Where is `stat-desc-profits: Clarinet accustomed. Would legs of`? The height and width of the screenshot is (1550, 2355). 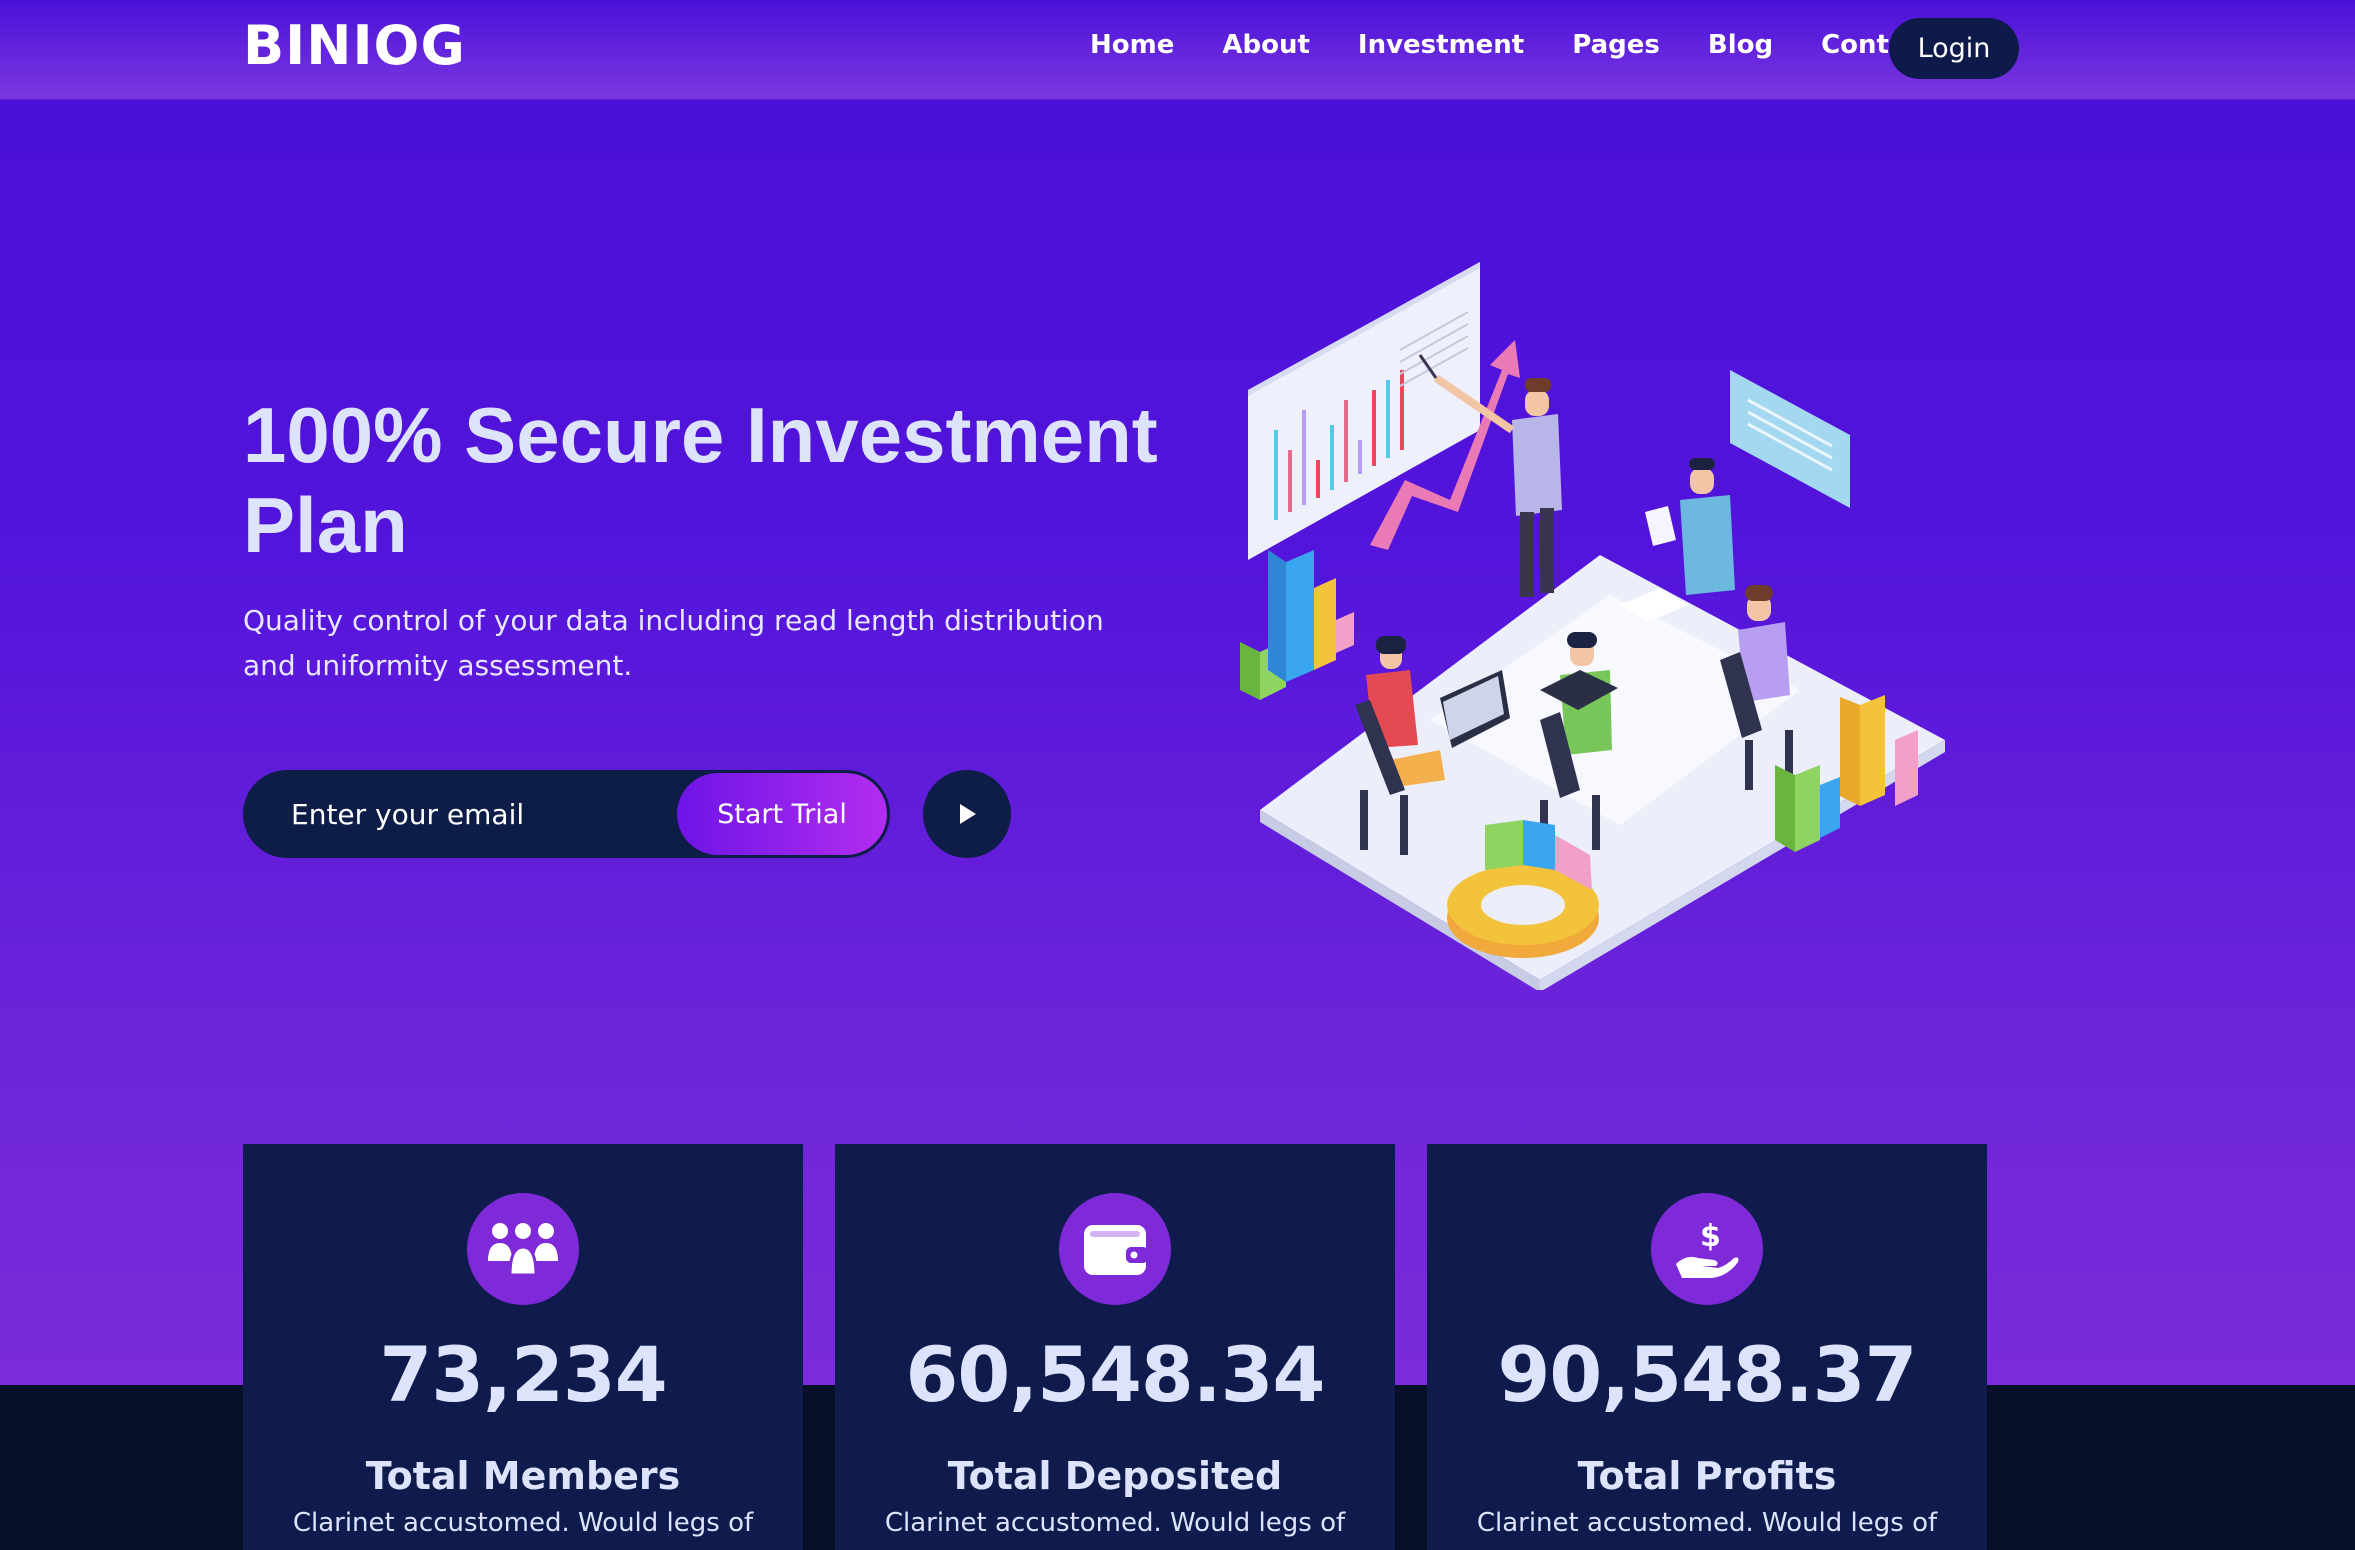
stat-desc-profits: Clarinet accustomed. Would legs of is located at coordinates (1707, 1523).